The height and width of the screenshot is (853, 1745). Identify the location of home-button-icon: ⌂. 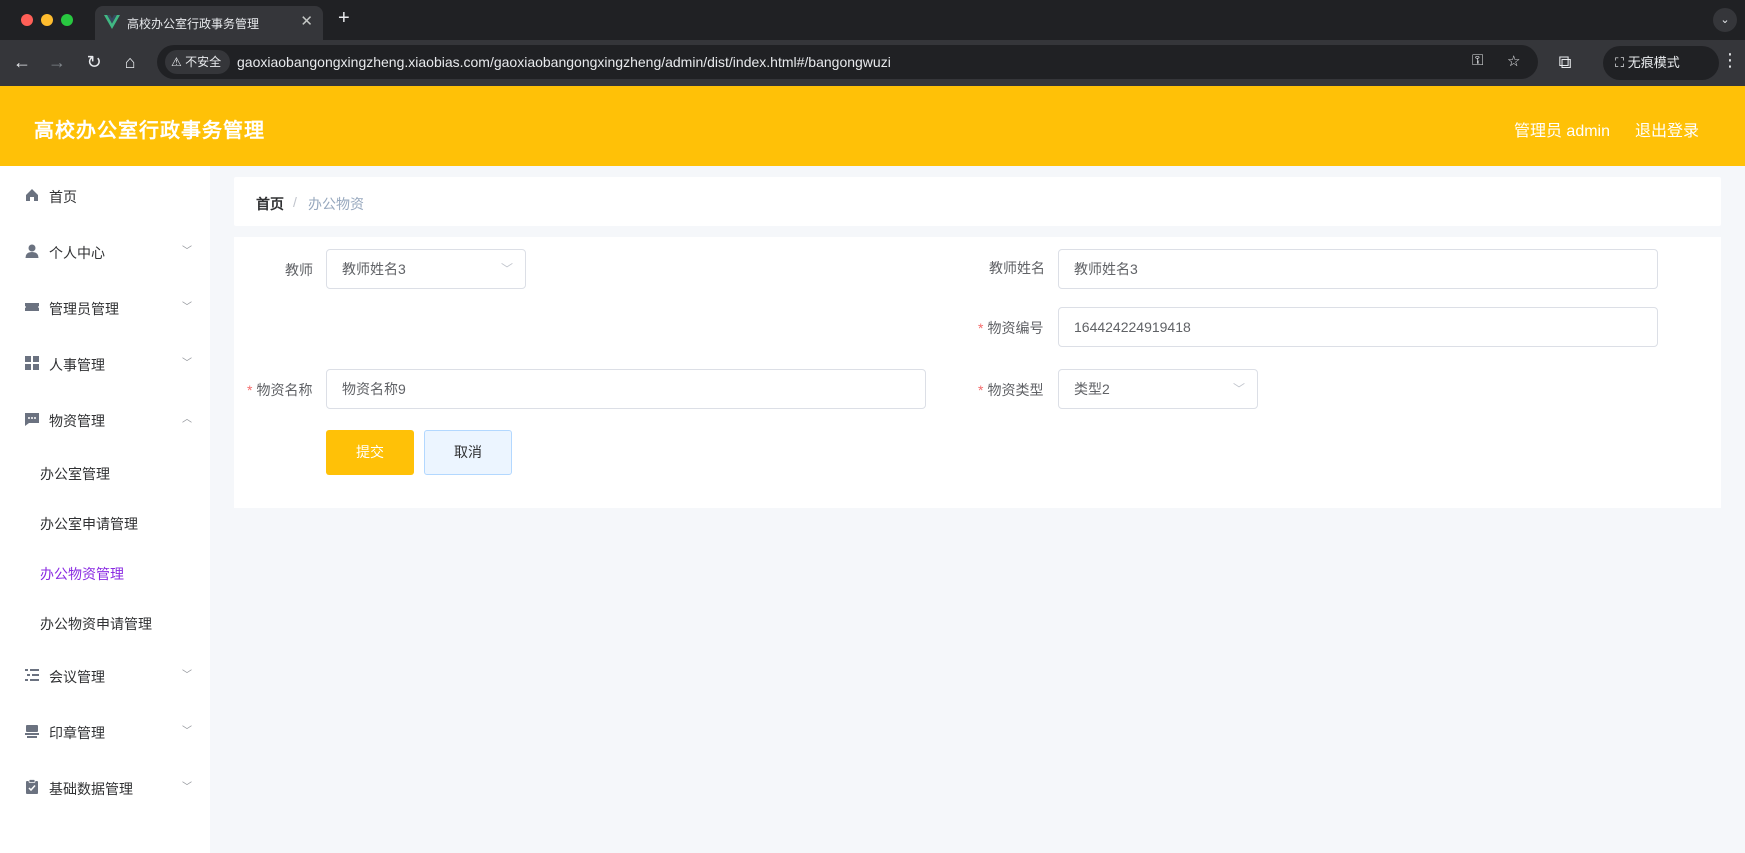
(130, 62).